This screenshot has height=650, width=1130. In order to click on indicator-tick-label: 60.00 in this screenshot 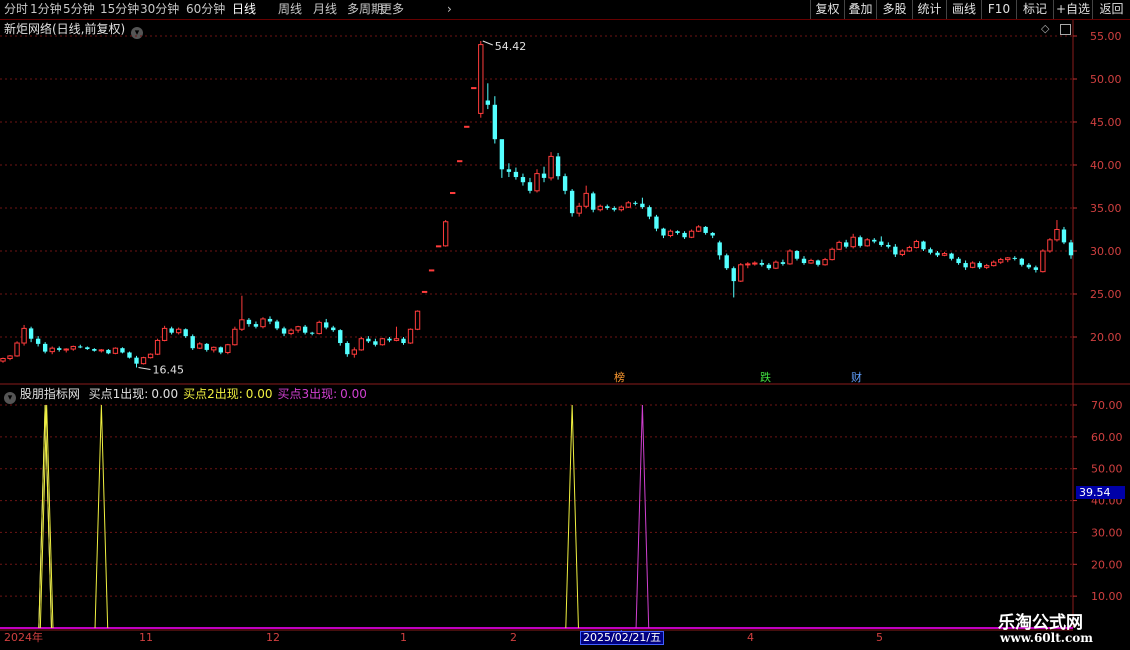, I will do `click(1107, 437)`.